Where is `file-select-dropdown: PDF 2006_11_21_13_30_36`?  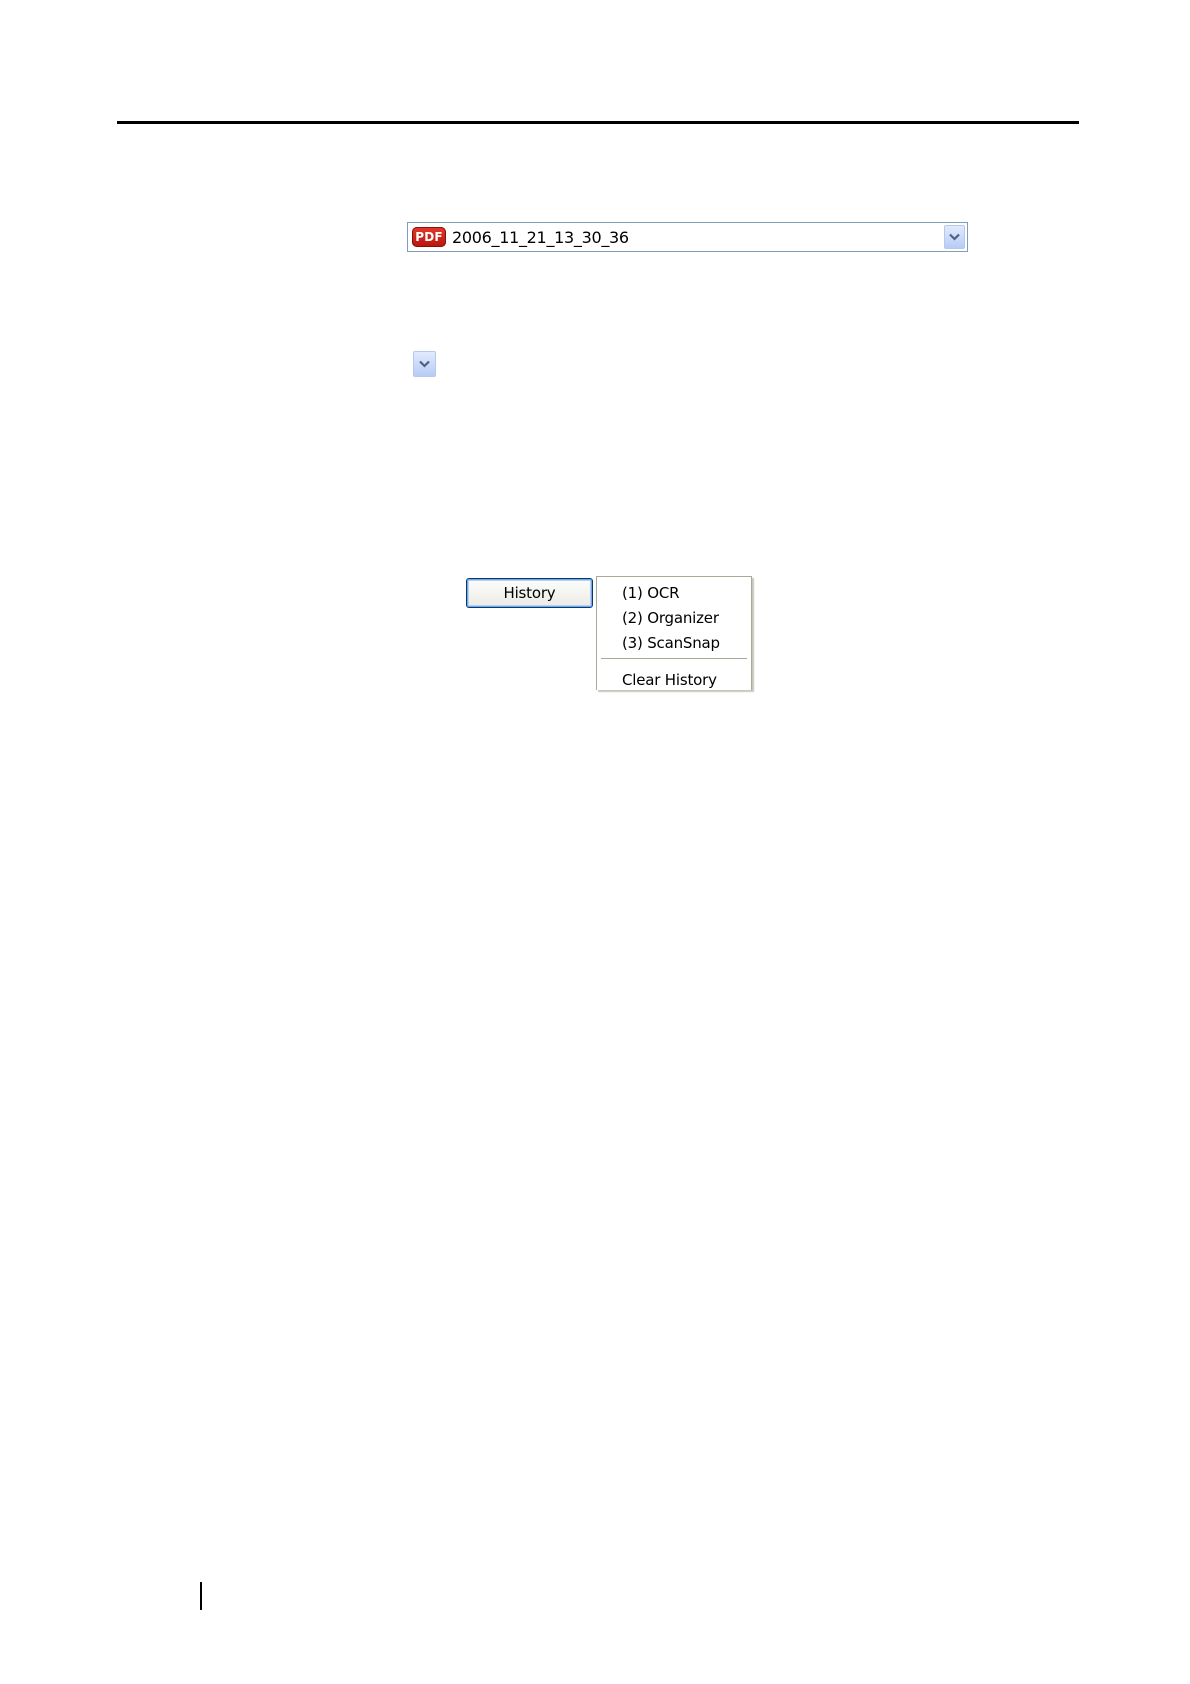
file-select-dropdown: PDF 2006_11_21_13_30_36 is located at coordinates (687, 237).